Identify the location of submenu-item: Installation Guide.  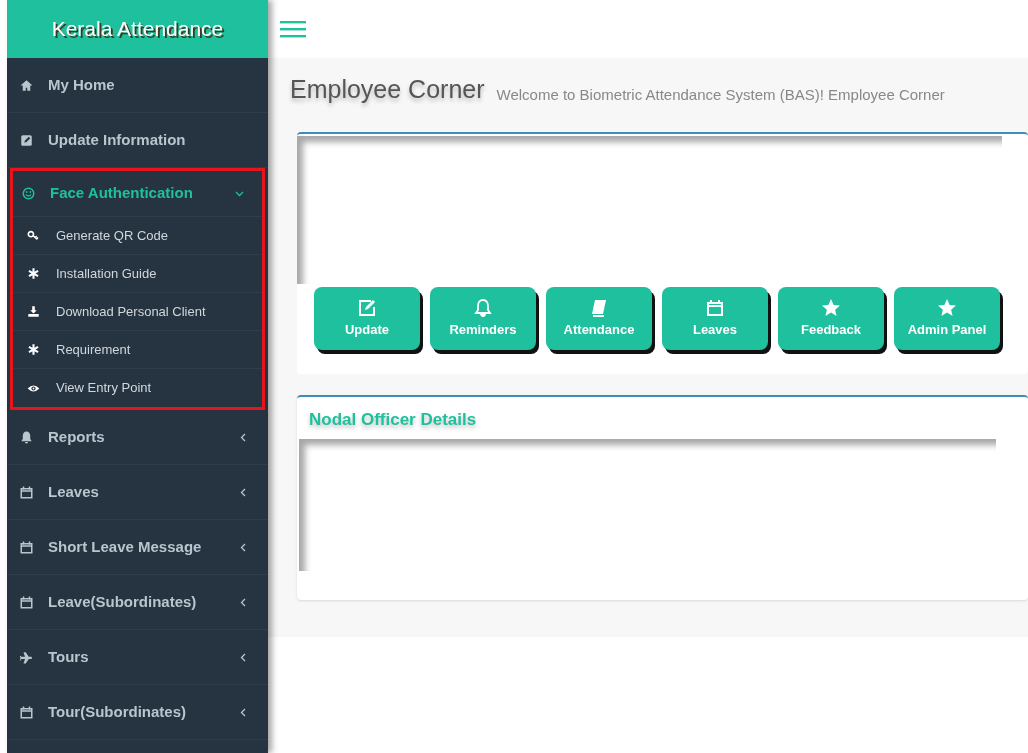
(137, 274).